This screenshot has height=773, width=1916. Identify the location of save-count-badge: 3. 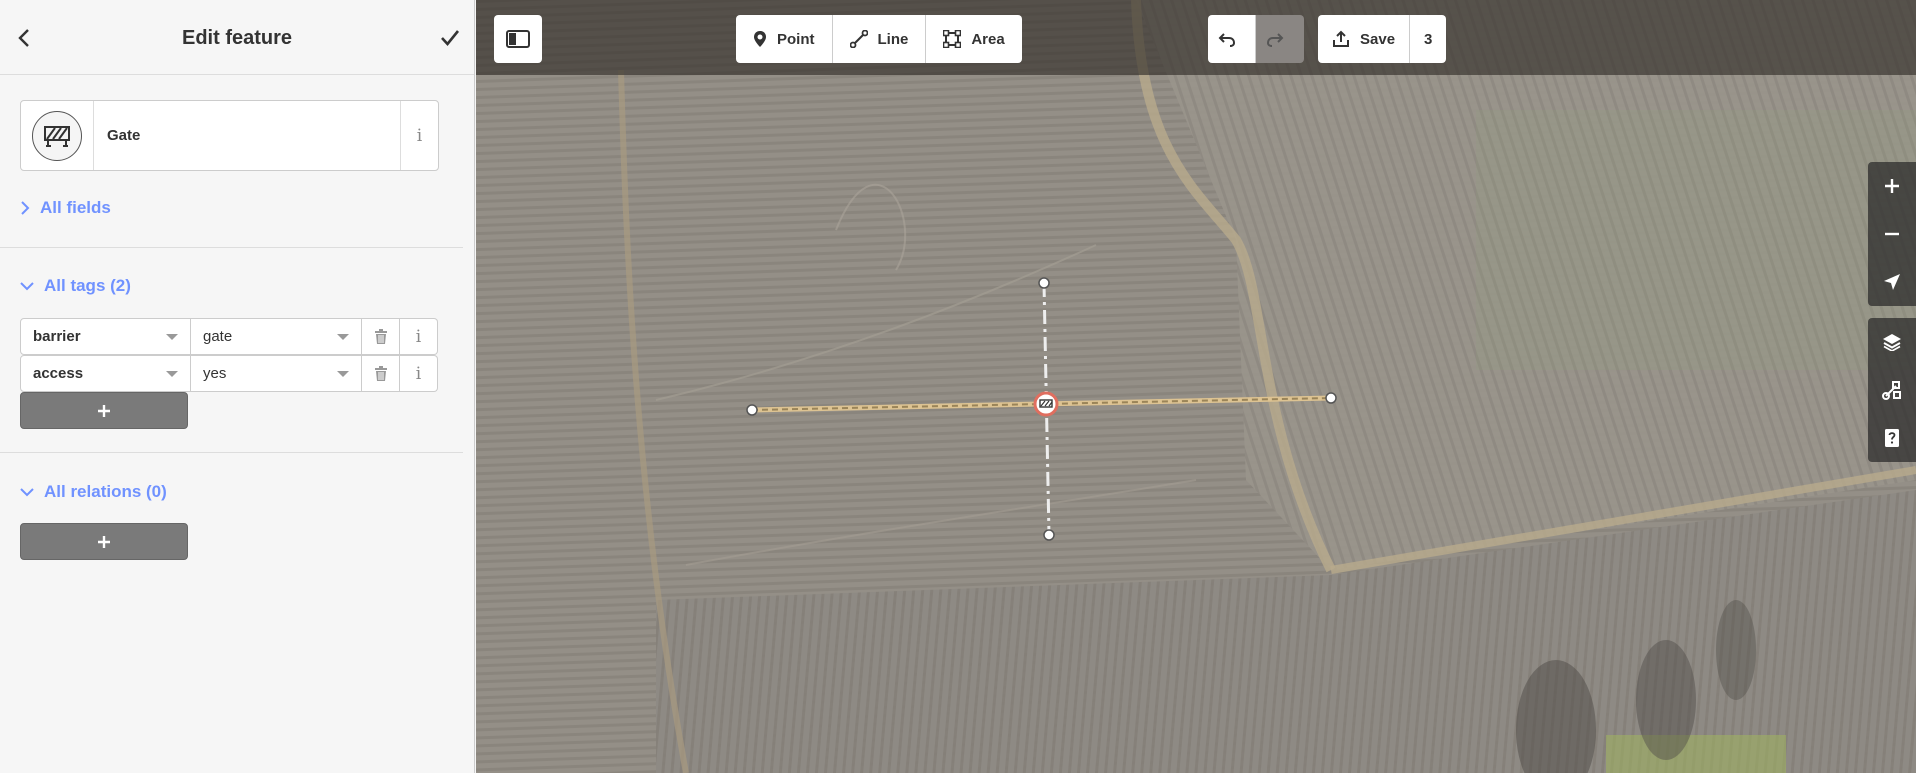
(1428, 39).